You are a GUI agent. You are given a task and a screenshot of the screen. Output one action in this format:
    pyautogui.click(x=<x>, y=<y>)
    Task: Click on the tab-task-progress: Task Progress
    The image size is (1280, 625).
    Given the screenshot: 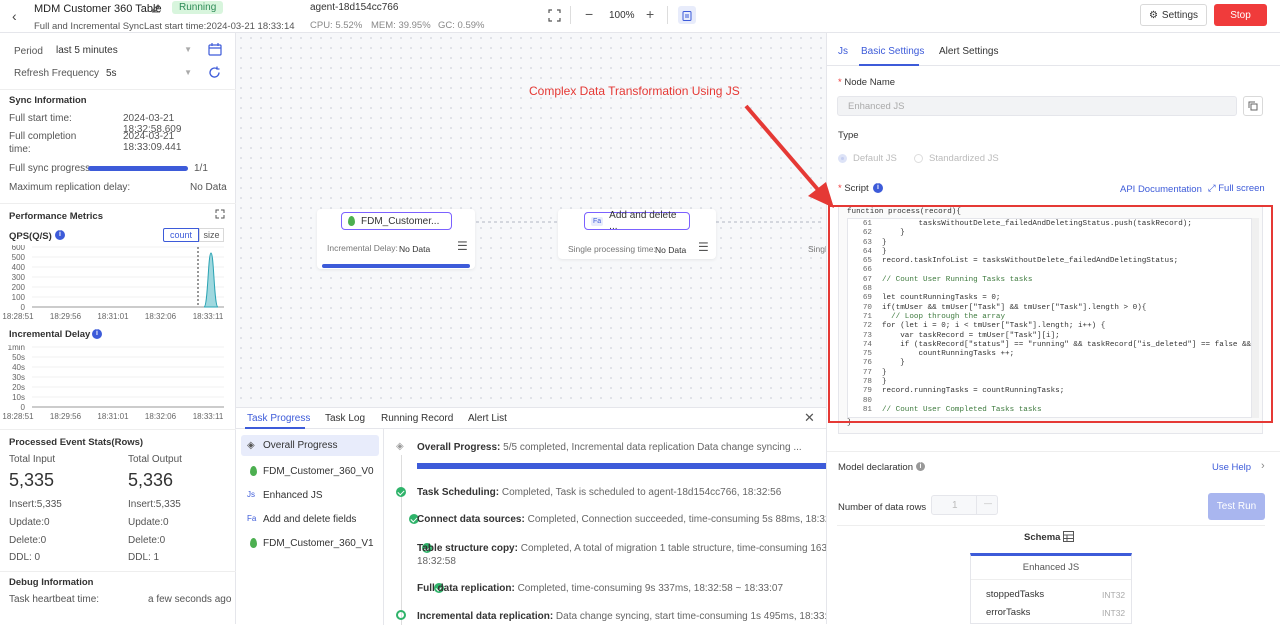 What is the action you would take?
    pyautogui.click(x=278, y=418)
    